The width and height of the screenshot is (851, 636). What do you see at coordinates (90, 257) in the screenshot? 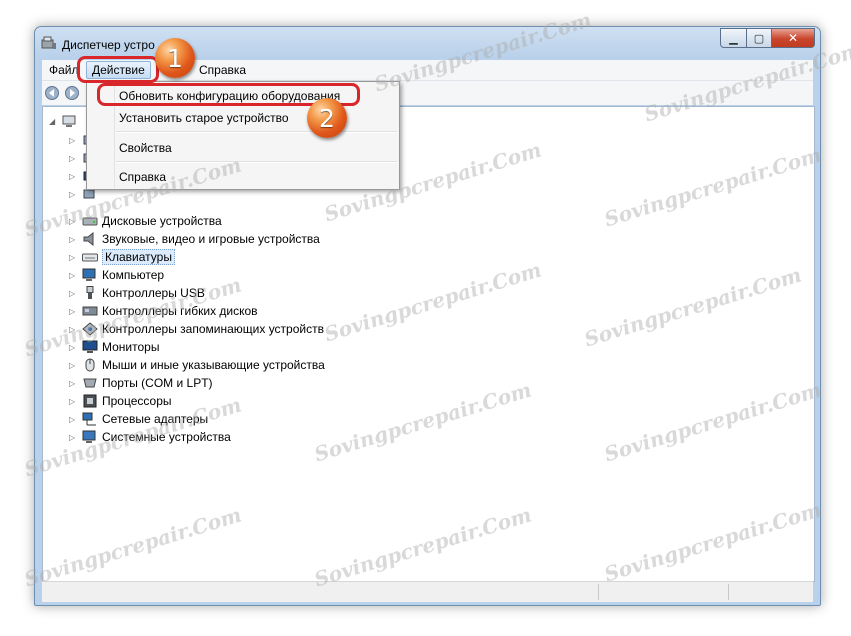
I see `keyboard-icon` at bounding box center [90, 257].